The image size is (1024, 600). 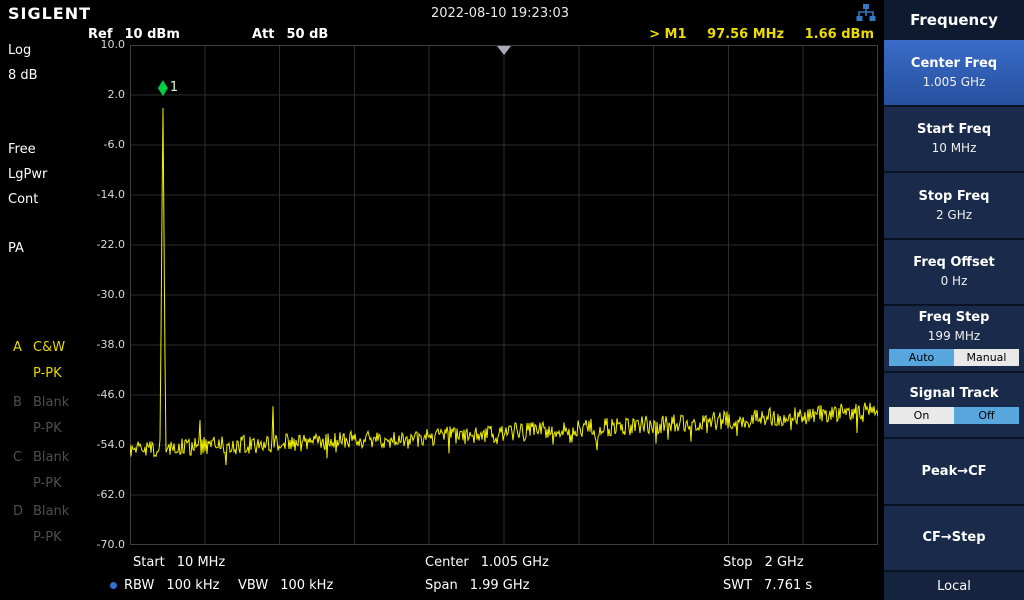 What do you see at coordinates (788, 585) in the screenshot?
I see `swt-value: 7.761 s` at bounding box center [788, 585].